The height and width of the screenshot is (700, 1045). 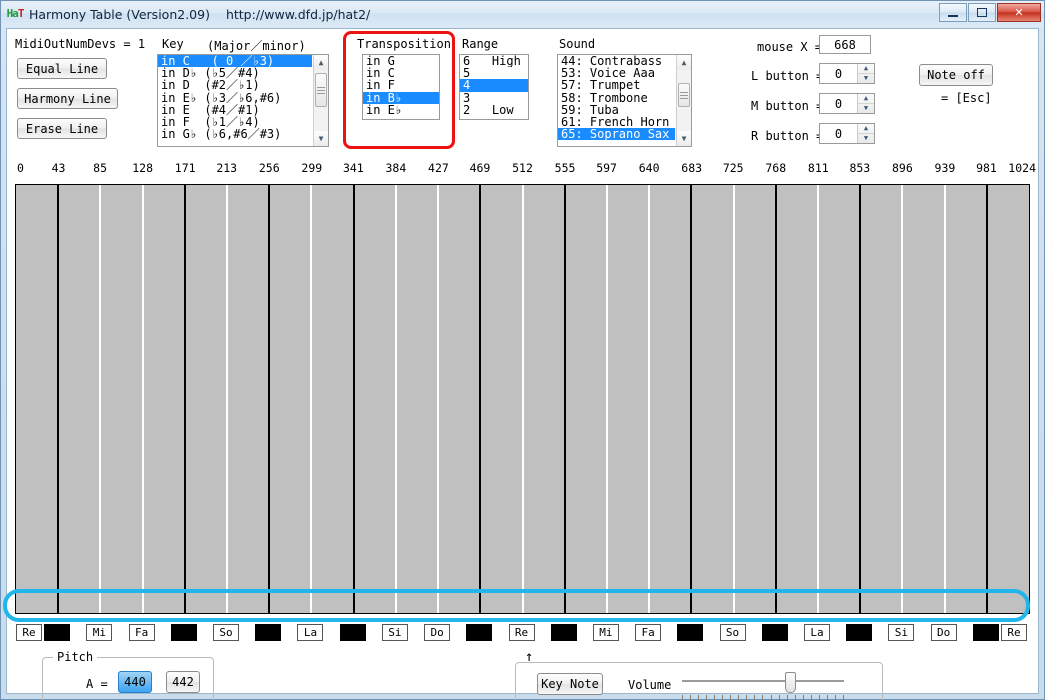 What do you see at coordinates (616, 98) in the screenshot?
I see `sound-option-3: 58: Trombone` at bounding box center [616, 98].